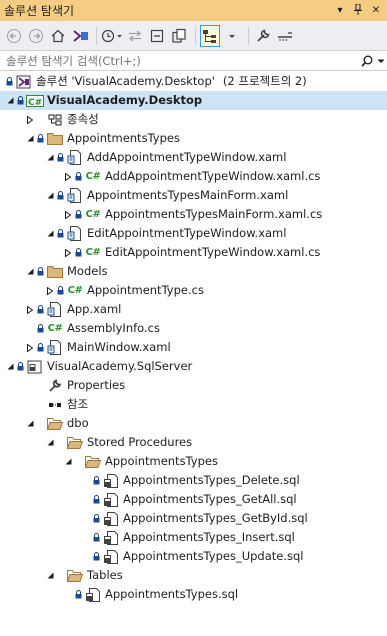 The width and height of the screenshot is (387, 636). Describe the element at coordinates (263, 36) in the screenshot. I see `properties-button` at that location.